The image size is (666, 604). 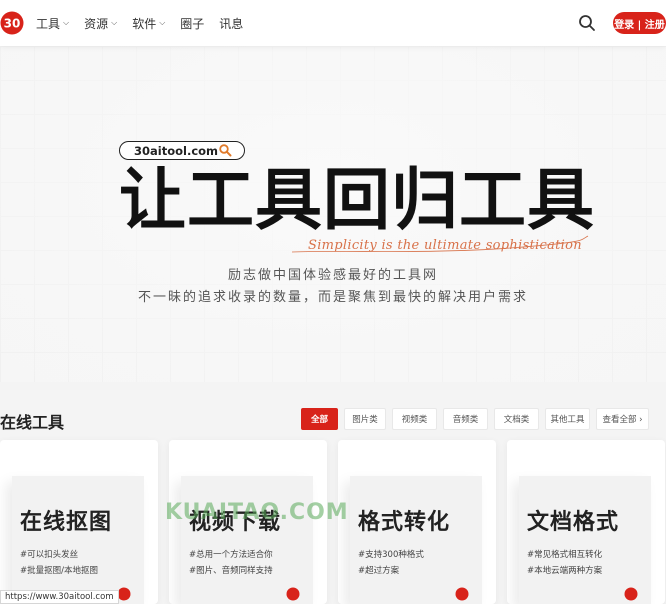 I want to click on nav-item-software: 软件 ⌵, so click(x=148, y=23).